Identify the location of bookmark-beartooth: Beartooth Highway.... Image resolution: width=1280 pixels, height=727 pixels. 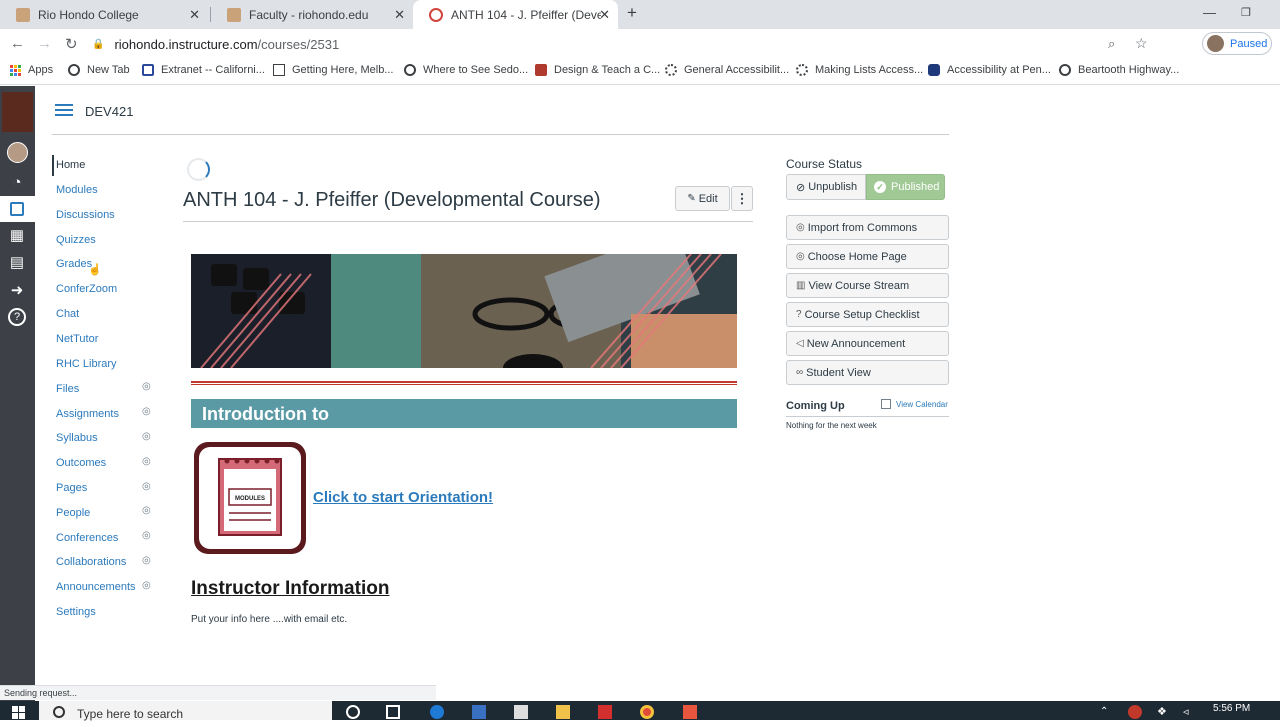
(1119, 70).